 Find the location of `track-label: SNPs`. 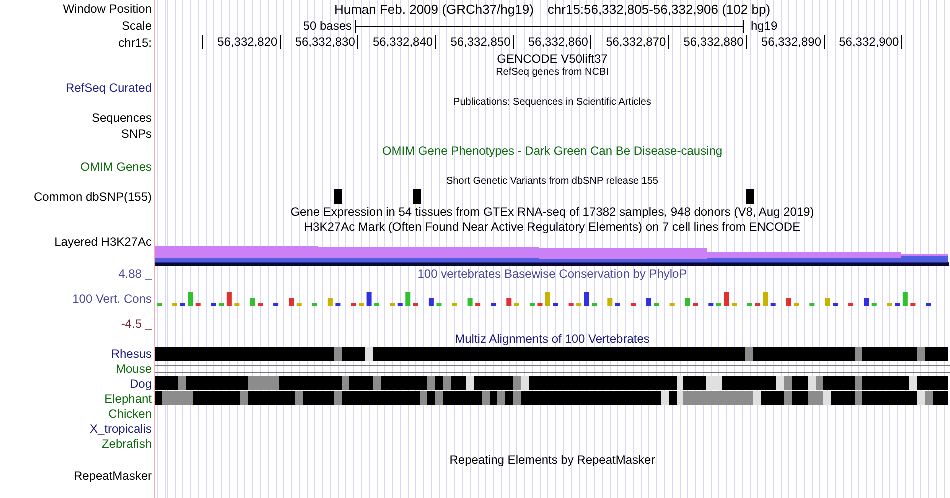

track-label: SNPs is located at coordinates (136, 134).